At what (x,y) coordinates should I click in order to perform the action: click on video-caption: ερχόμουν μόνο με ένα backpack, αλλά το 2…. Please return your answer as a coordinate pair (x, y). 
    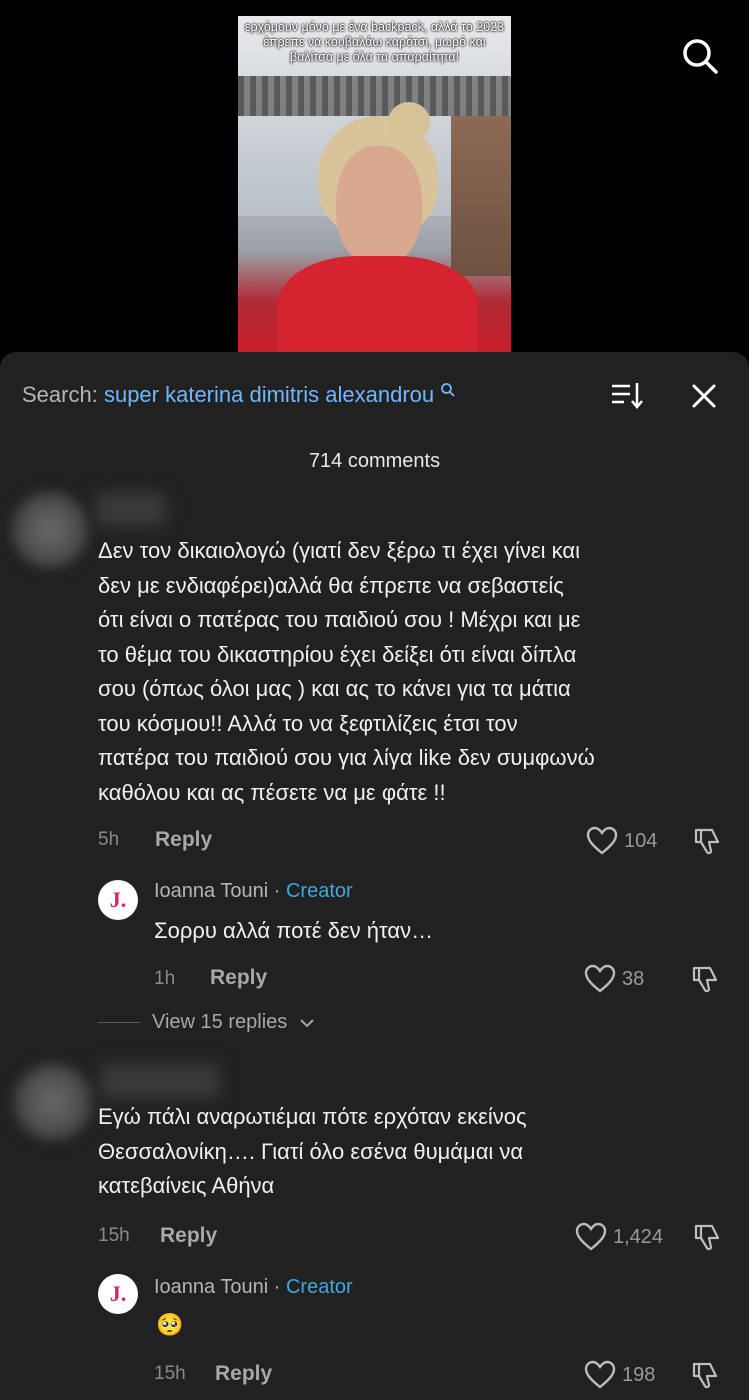
    Looking at the image, I should click on (374, 42).